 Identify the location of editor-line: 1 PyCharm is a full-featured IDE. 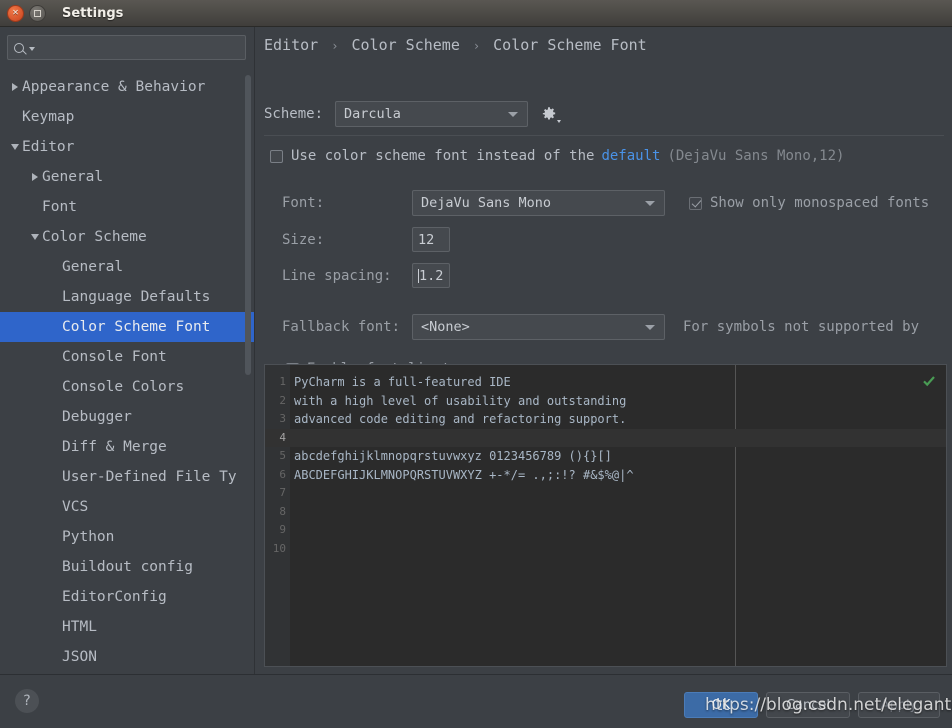
(605, 382).